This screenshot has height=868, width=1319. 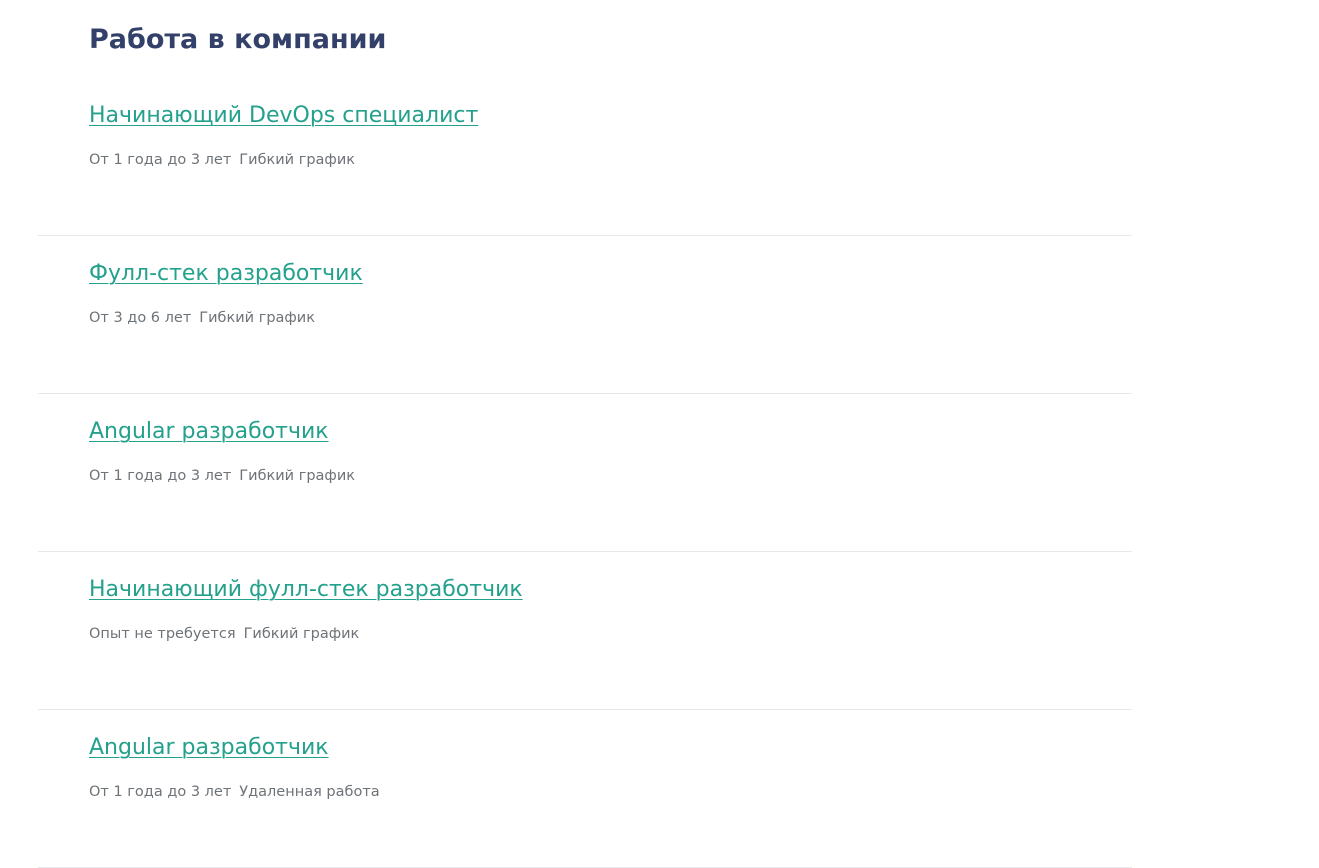 What do you see at coordinates (283, 116) in the screenshot?
I see `vacancy-title-link: Начинающий DevOps специалист` at bounding box center [283, 116].